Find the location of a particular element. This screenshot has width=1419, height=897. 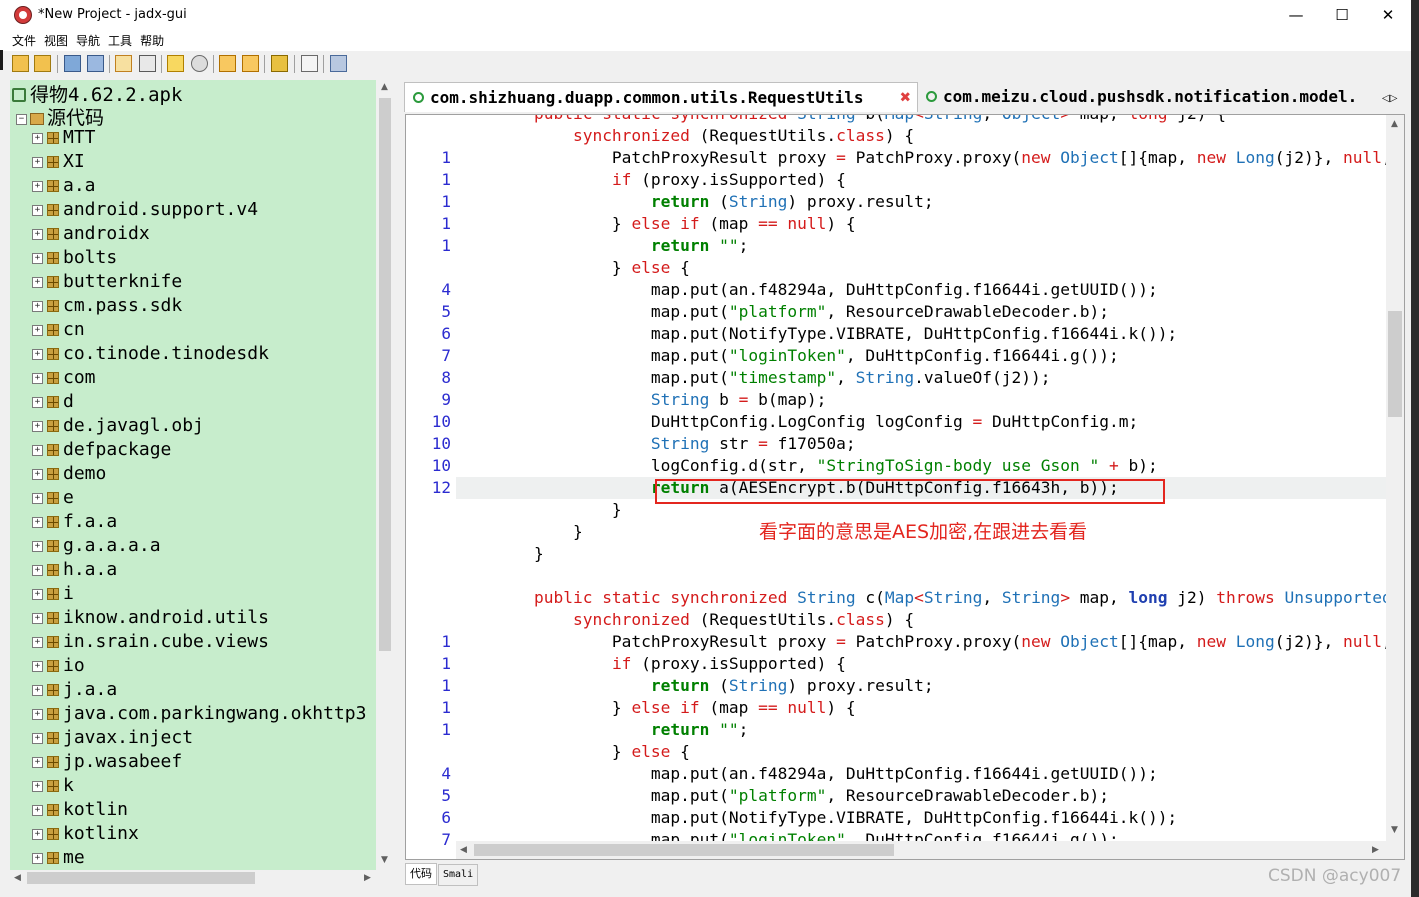

tree-package-item: + h.a.a is located at coordinates (74, 570).